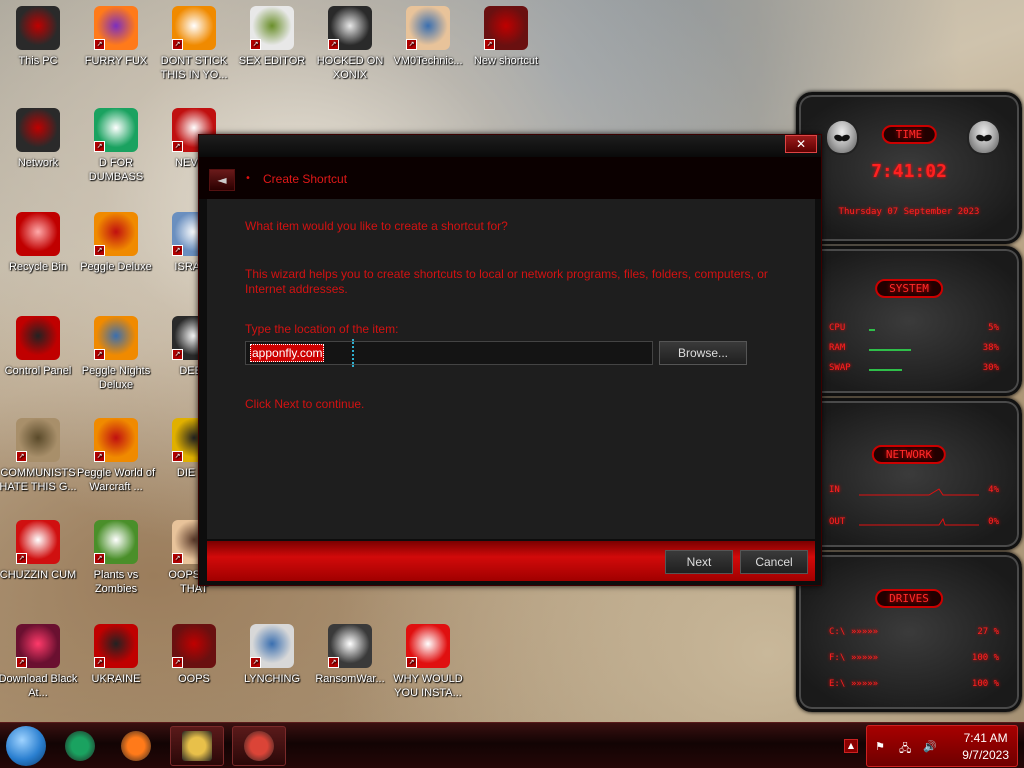 This screenshot has height=768, width=1024. I want to click on date-value: Thursday 07 September 2023, so click(909, 212).